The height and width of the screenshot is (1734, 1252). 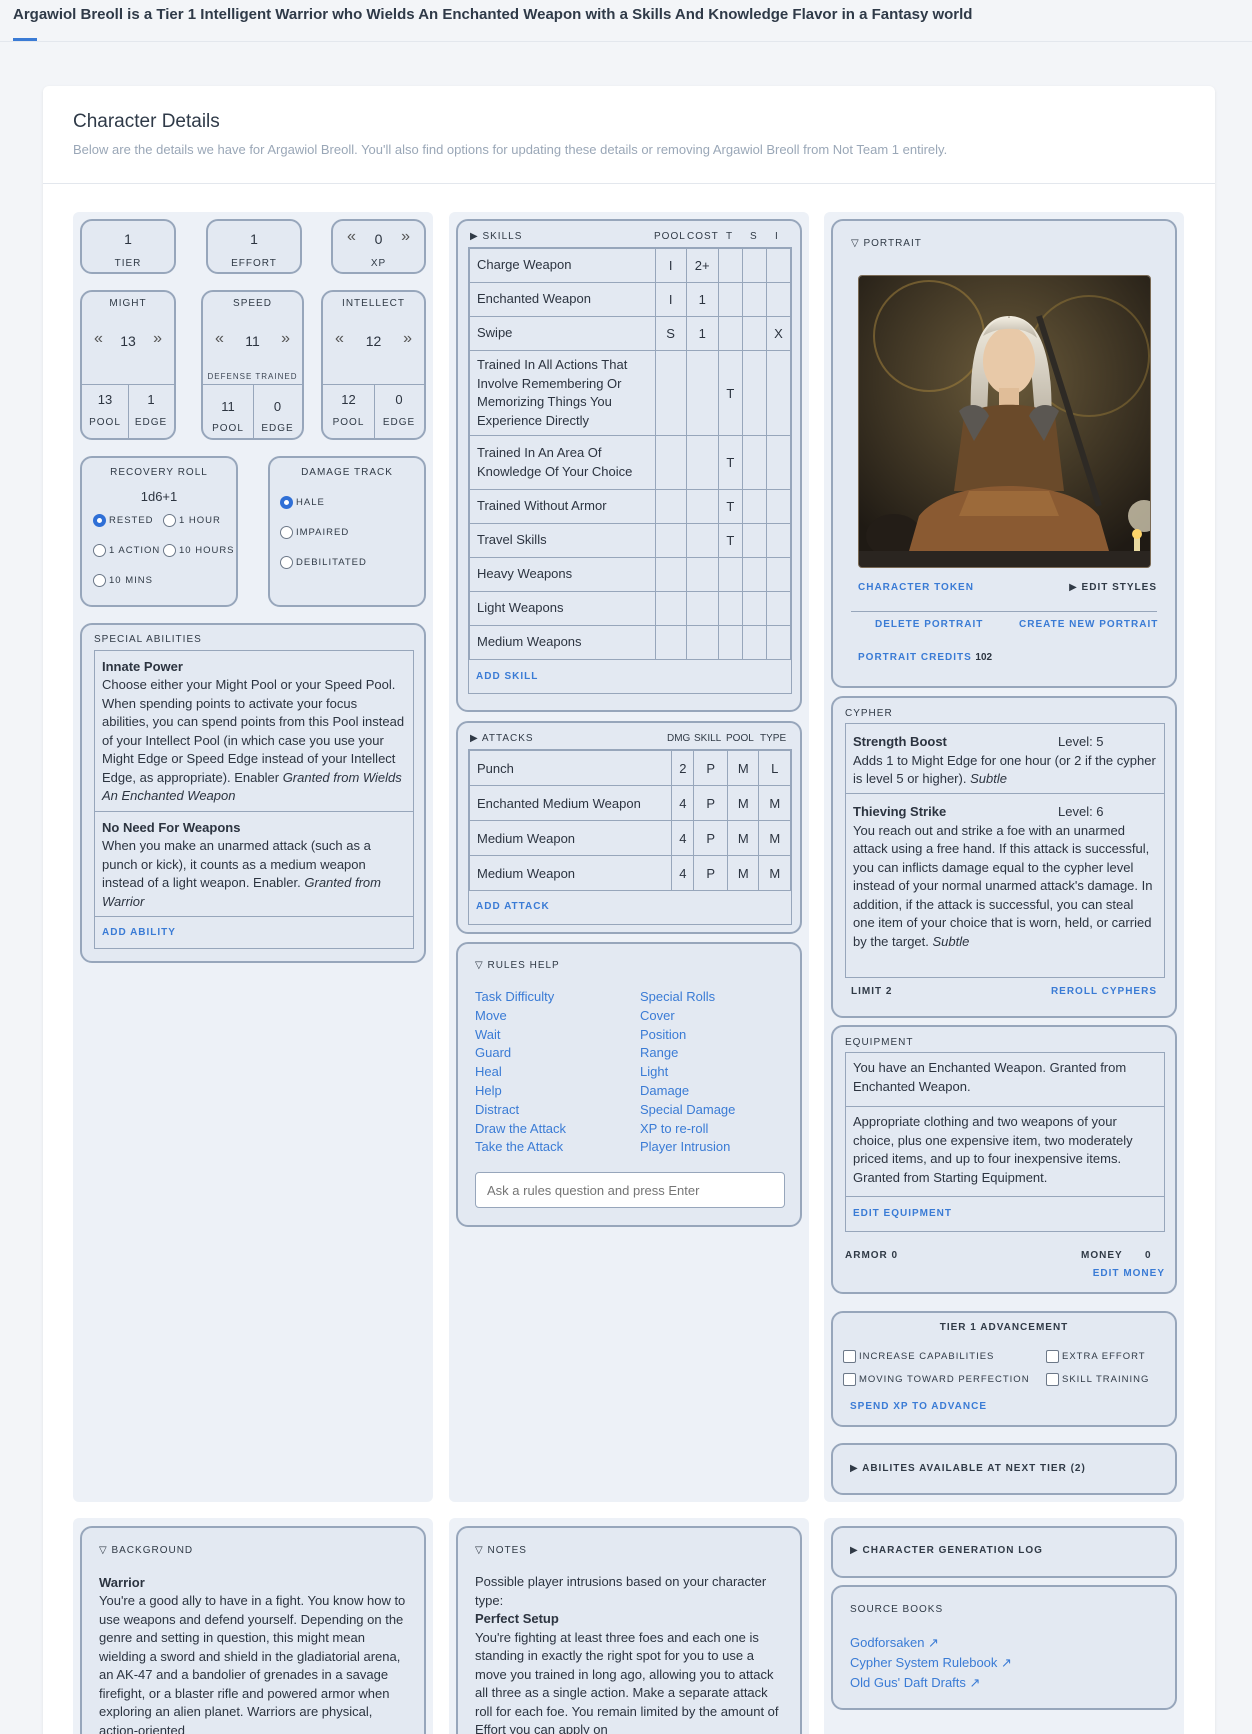 What do you see at coordinates (1104, 991) in the screenshot?
I see `reroll-cyphers-button: REROLL CYPHERS` at bounding box center [1104, 991].